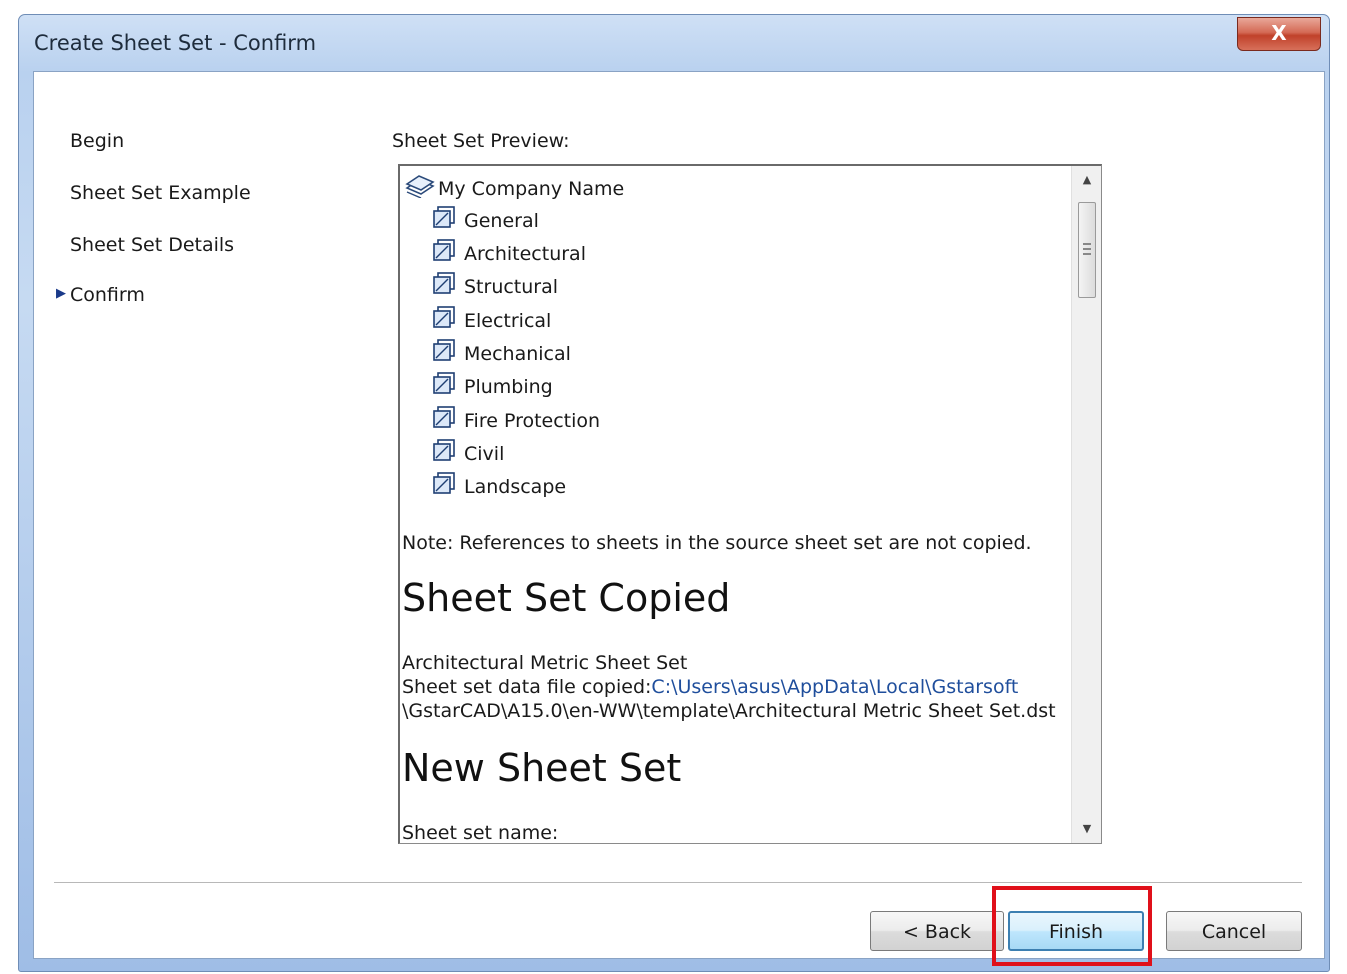 This screenshot has width=1347, height=974. Describe the element at coordinates (517, 354) in the screenshot. I see `subset-label: Mechanical` at that location.